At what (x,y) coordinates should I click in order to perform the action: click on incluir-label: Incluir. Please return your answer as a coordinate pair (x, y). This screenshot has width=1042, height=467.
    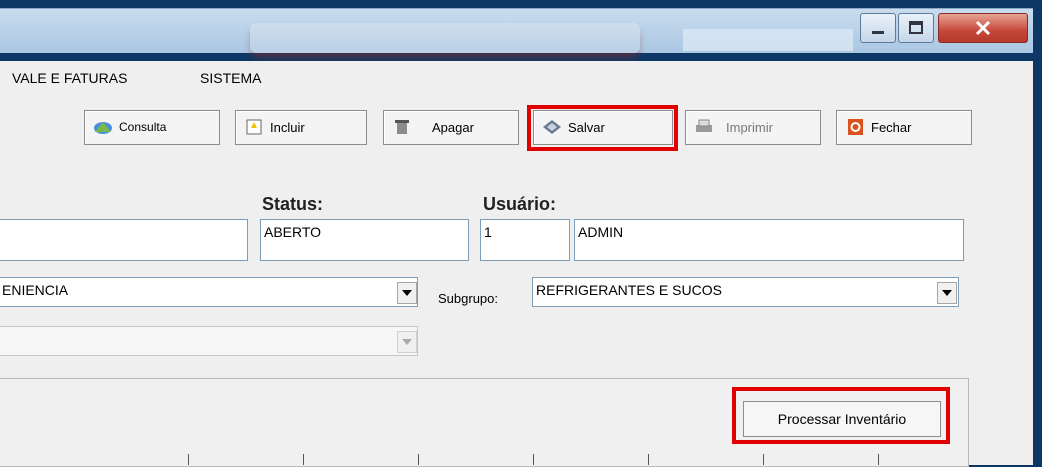
    Looking at the image, I should click on (287, 127).